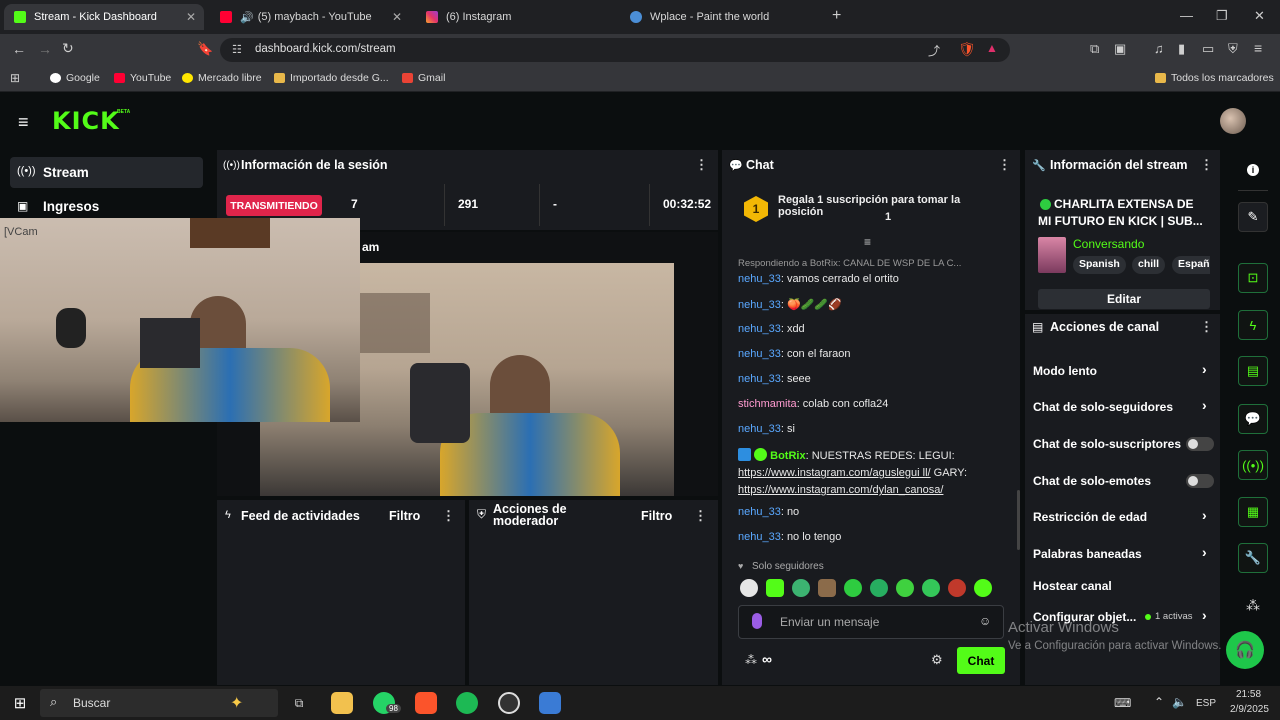 The image size is (1280, 720). What do you see at coordinates (840, 490) in the screenshot?
I see `chat-link: https://www.instagram.com/dylan_canosa/` at bounding box center [840, 490].